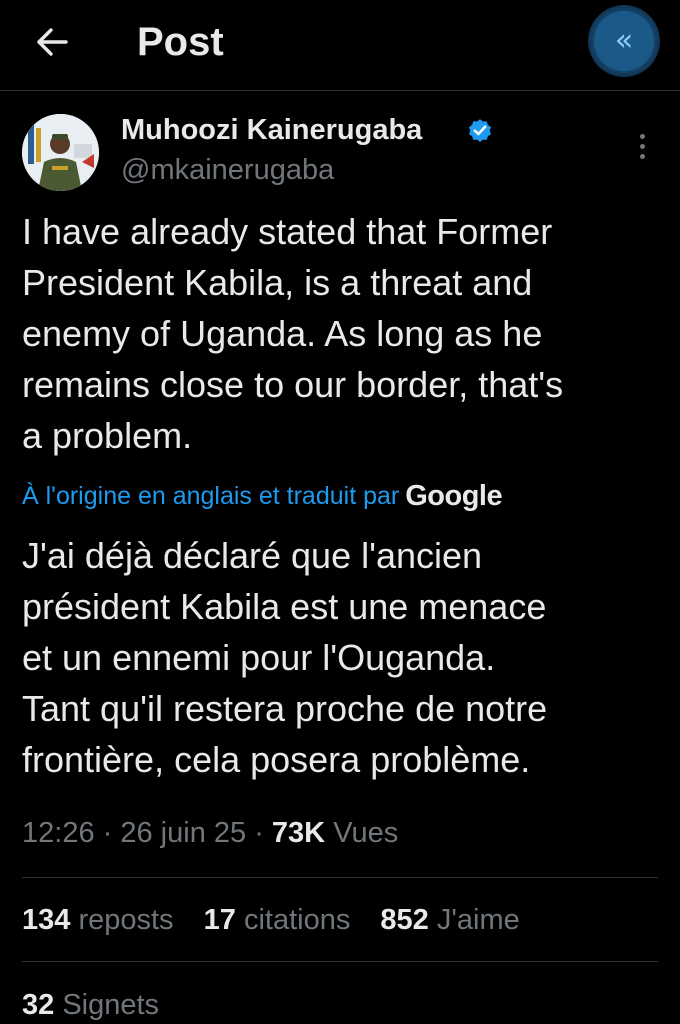 This screenshot has height=1024, width=680. I want to click on reposts-label: reposts, so click(126, 920).